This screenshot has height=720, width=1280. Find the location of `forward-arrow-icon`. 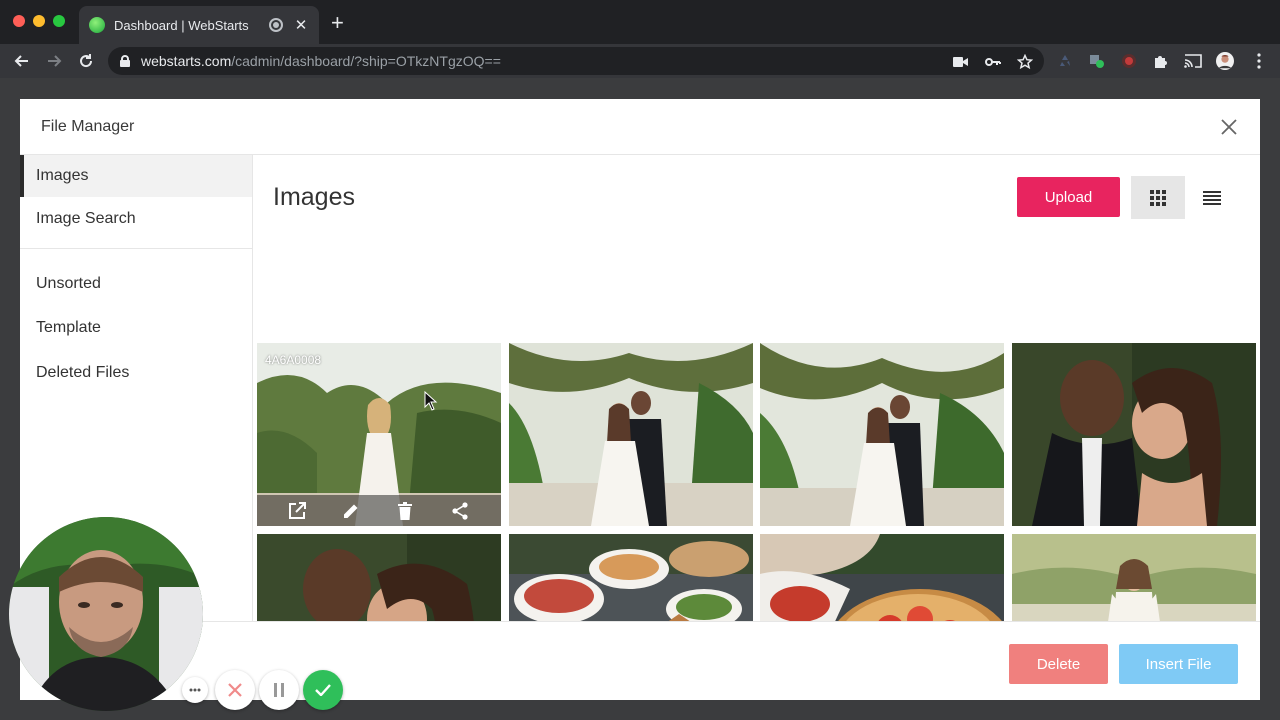

forward-arrow-icon is located at coordinates (55, 61).